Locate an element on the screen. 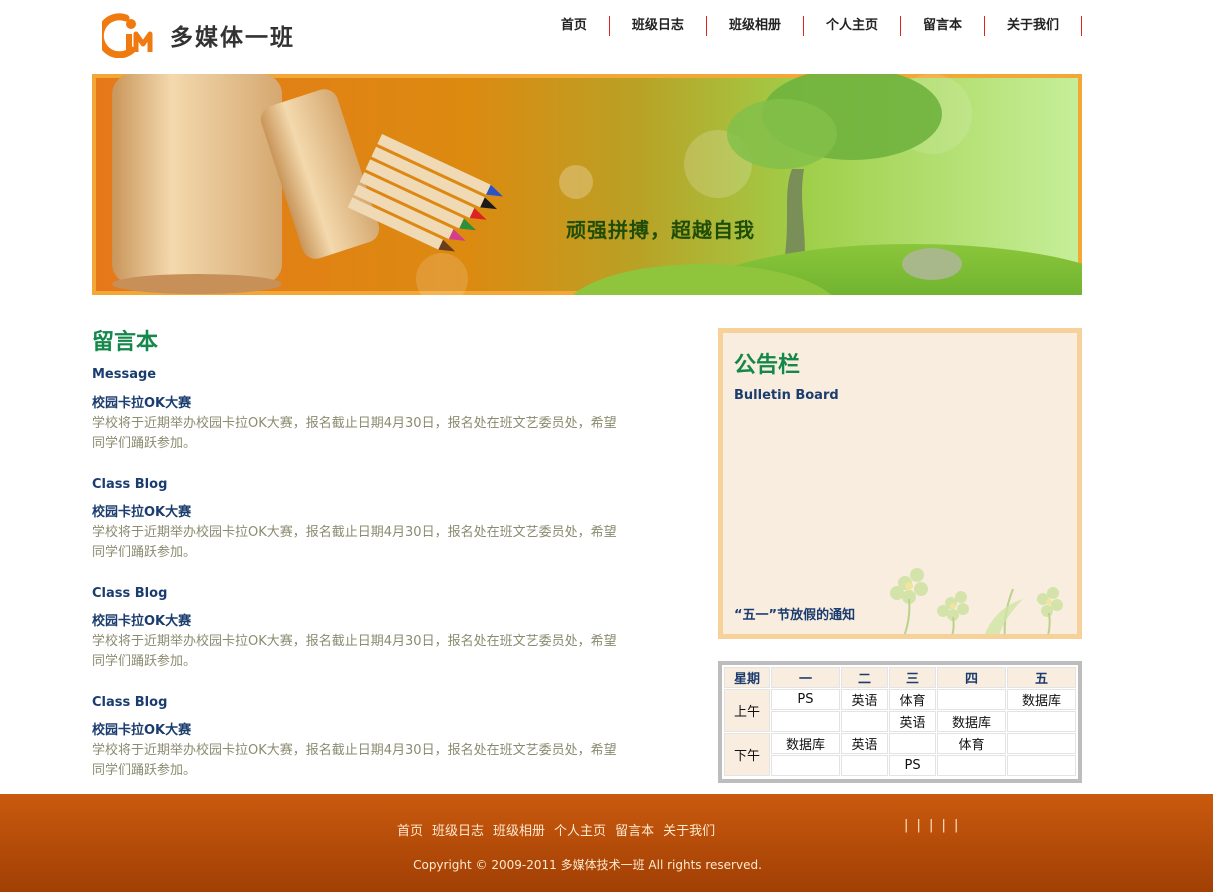 The height and width of the screenshot is (892, 1213). bulletin-subtitle: Bulletin Board is located at coordinates (786, 395).